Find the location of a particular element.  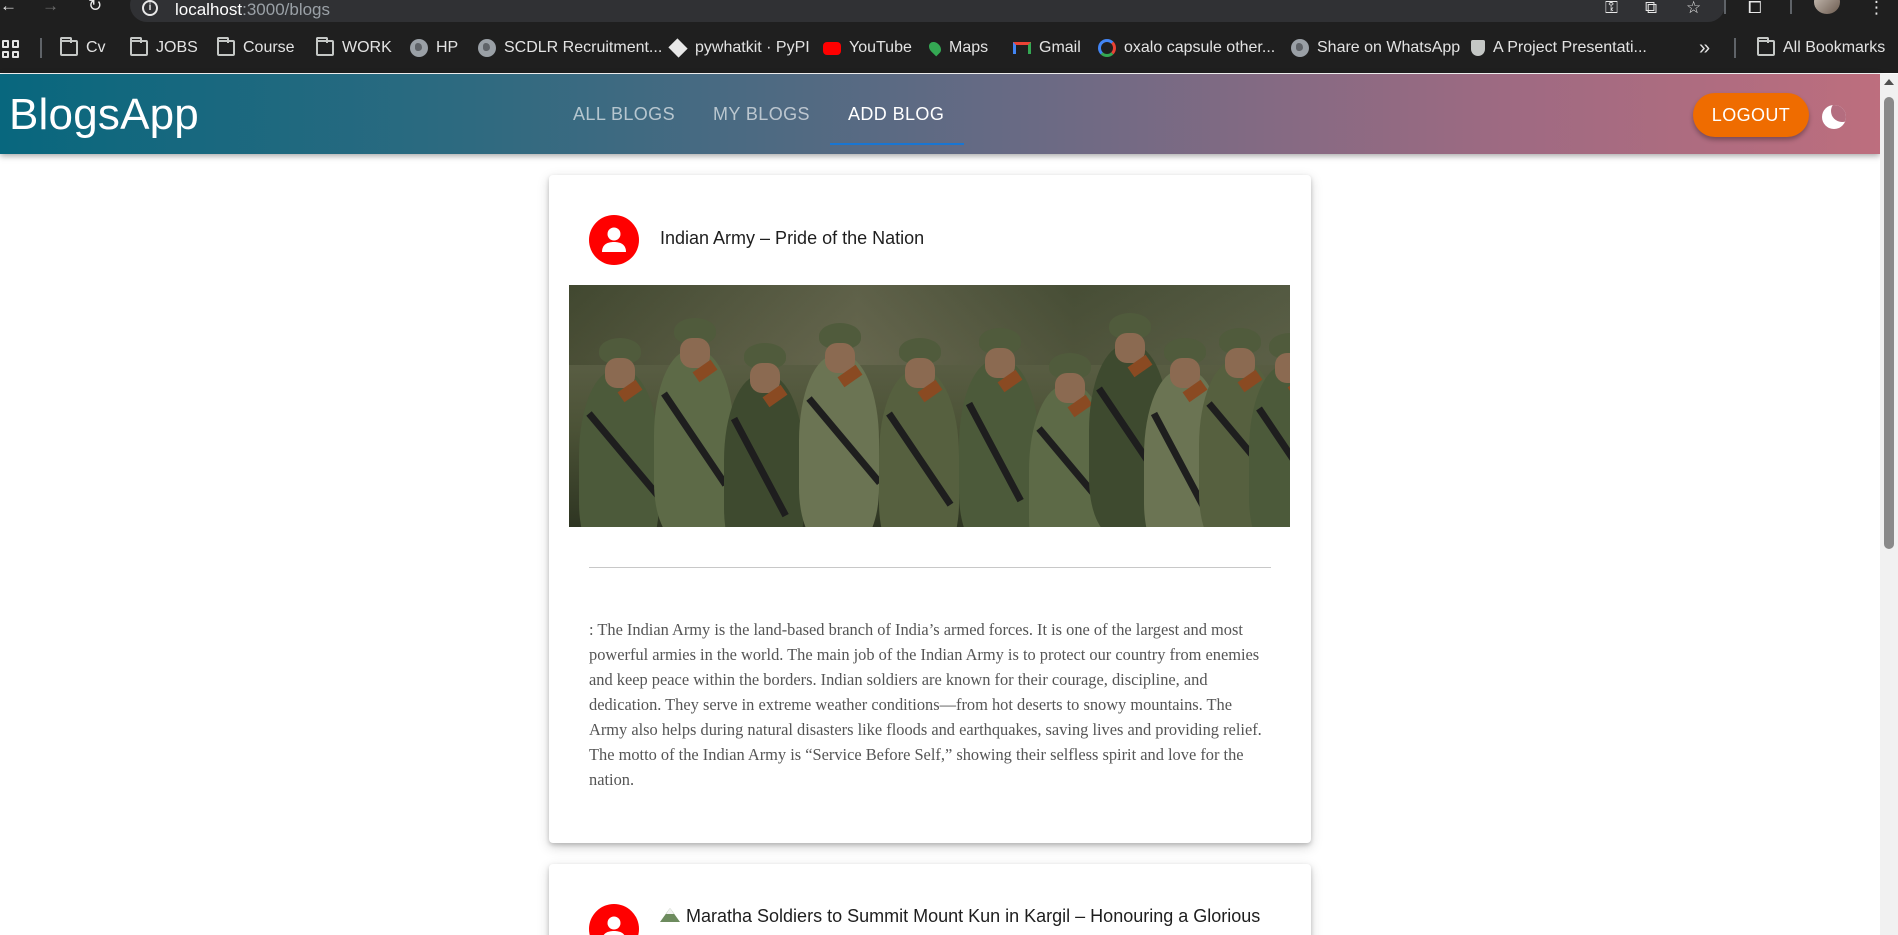

bookmark-label: Gmail is located at coordinates (1060, 47).